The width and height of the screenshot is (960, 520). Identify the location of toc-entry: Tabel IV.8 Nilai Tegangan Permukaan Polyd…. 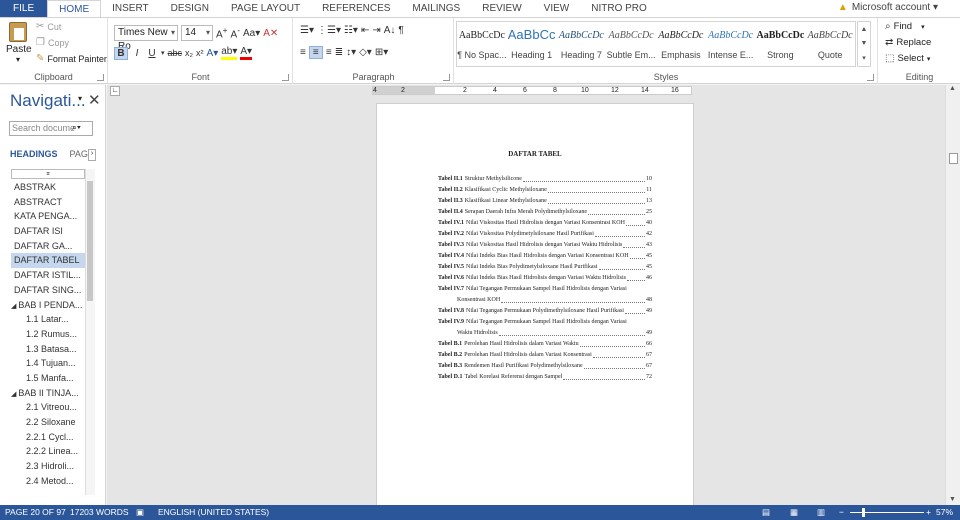
(545, 311).